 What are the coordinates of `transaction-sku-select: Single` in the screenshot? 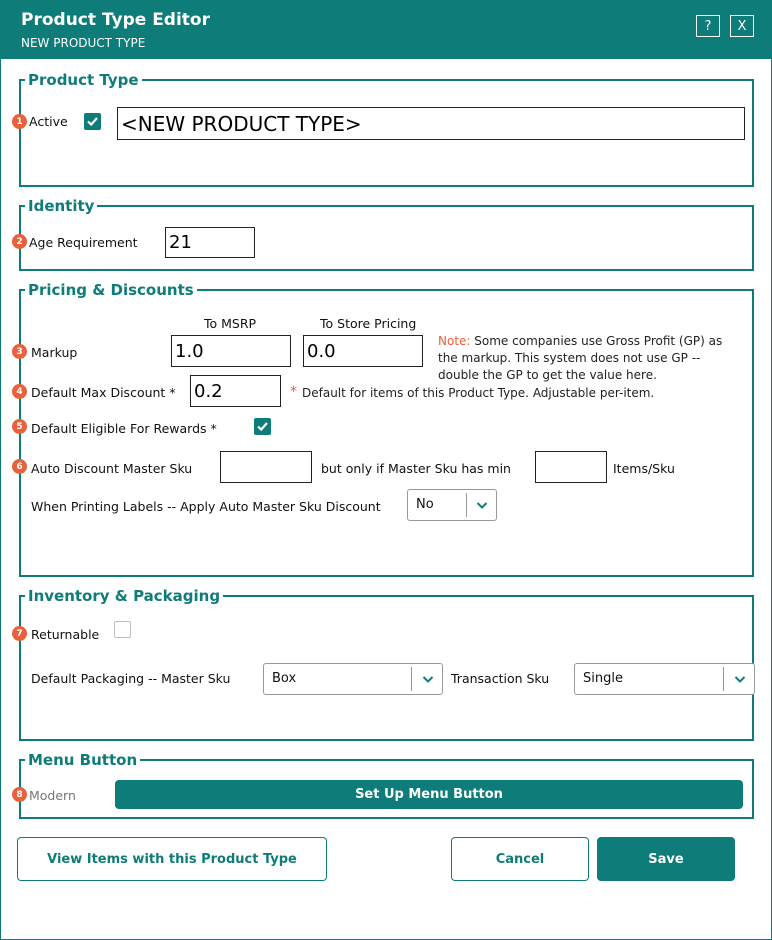 It's located at (664, 679).